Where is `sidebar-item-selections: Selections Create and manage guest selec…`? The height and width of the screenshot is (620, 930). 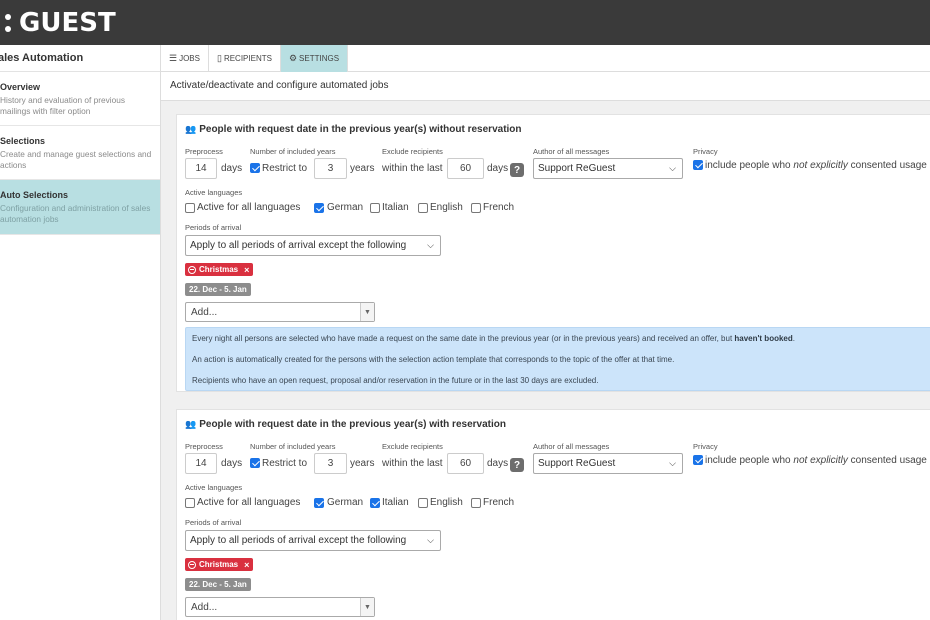 sidebar-item-selections: Selections Create and manage guest selec… is located at coordinates (80, 153).